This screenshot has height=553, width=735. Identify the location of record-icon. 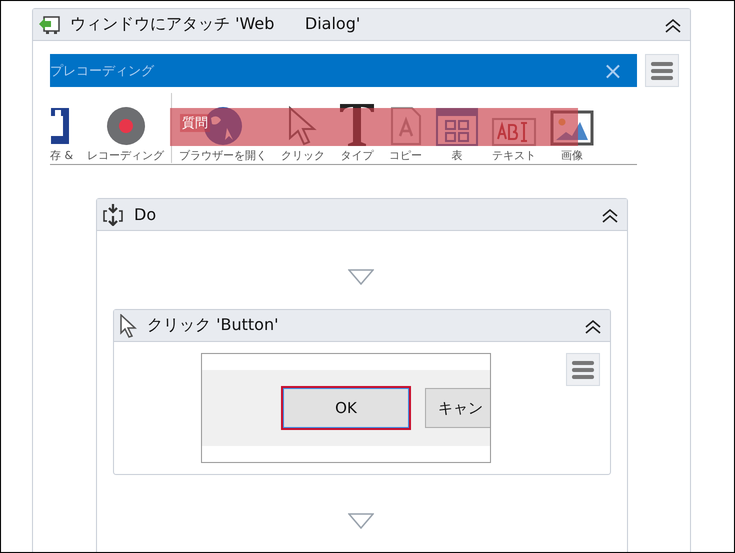
(126, 126).